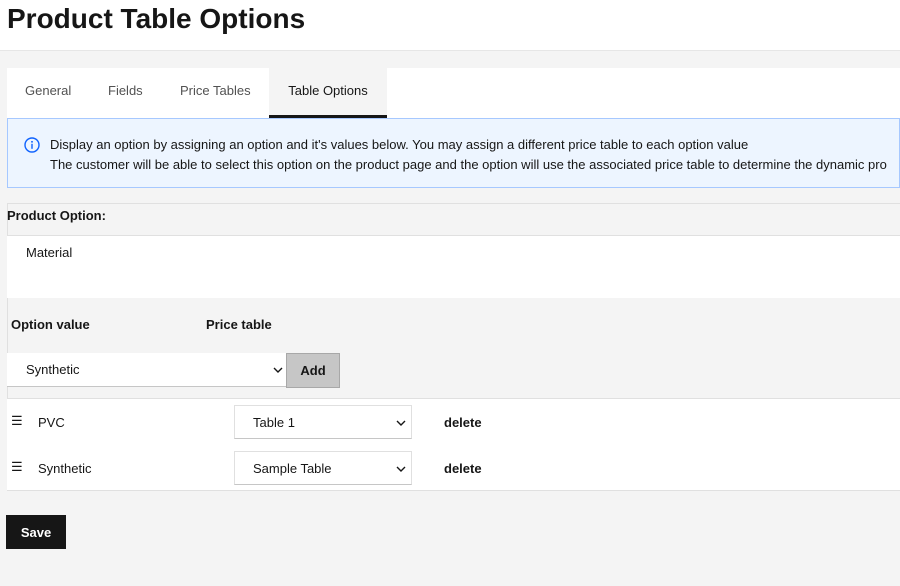 This screenshot has width=900, height=586. I want to click on product-option-label: Product Option:, so click(56, 215).